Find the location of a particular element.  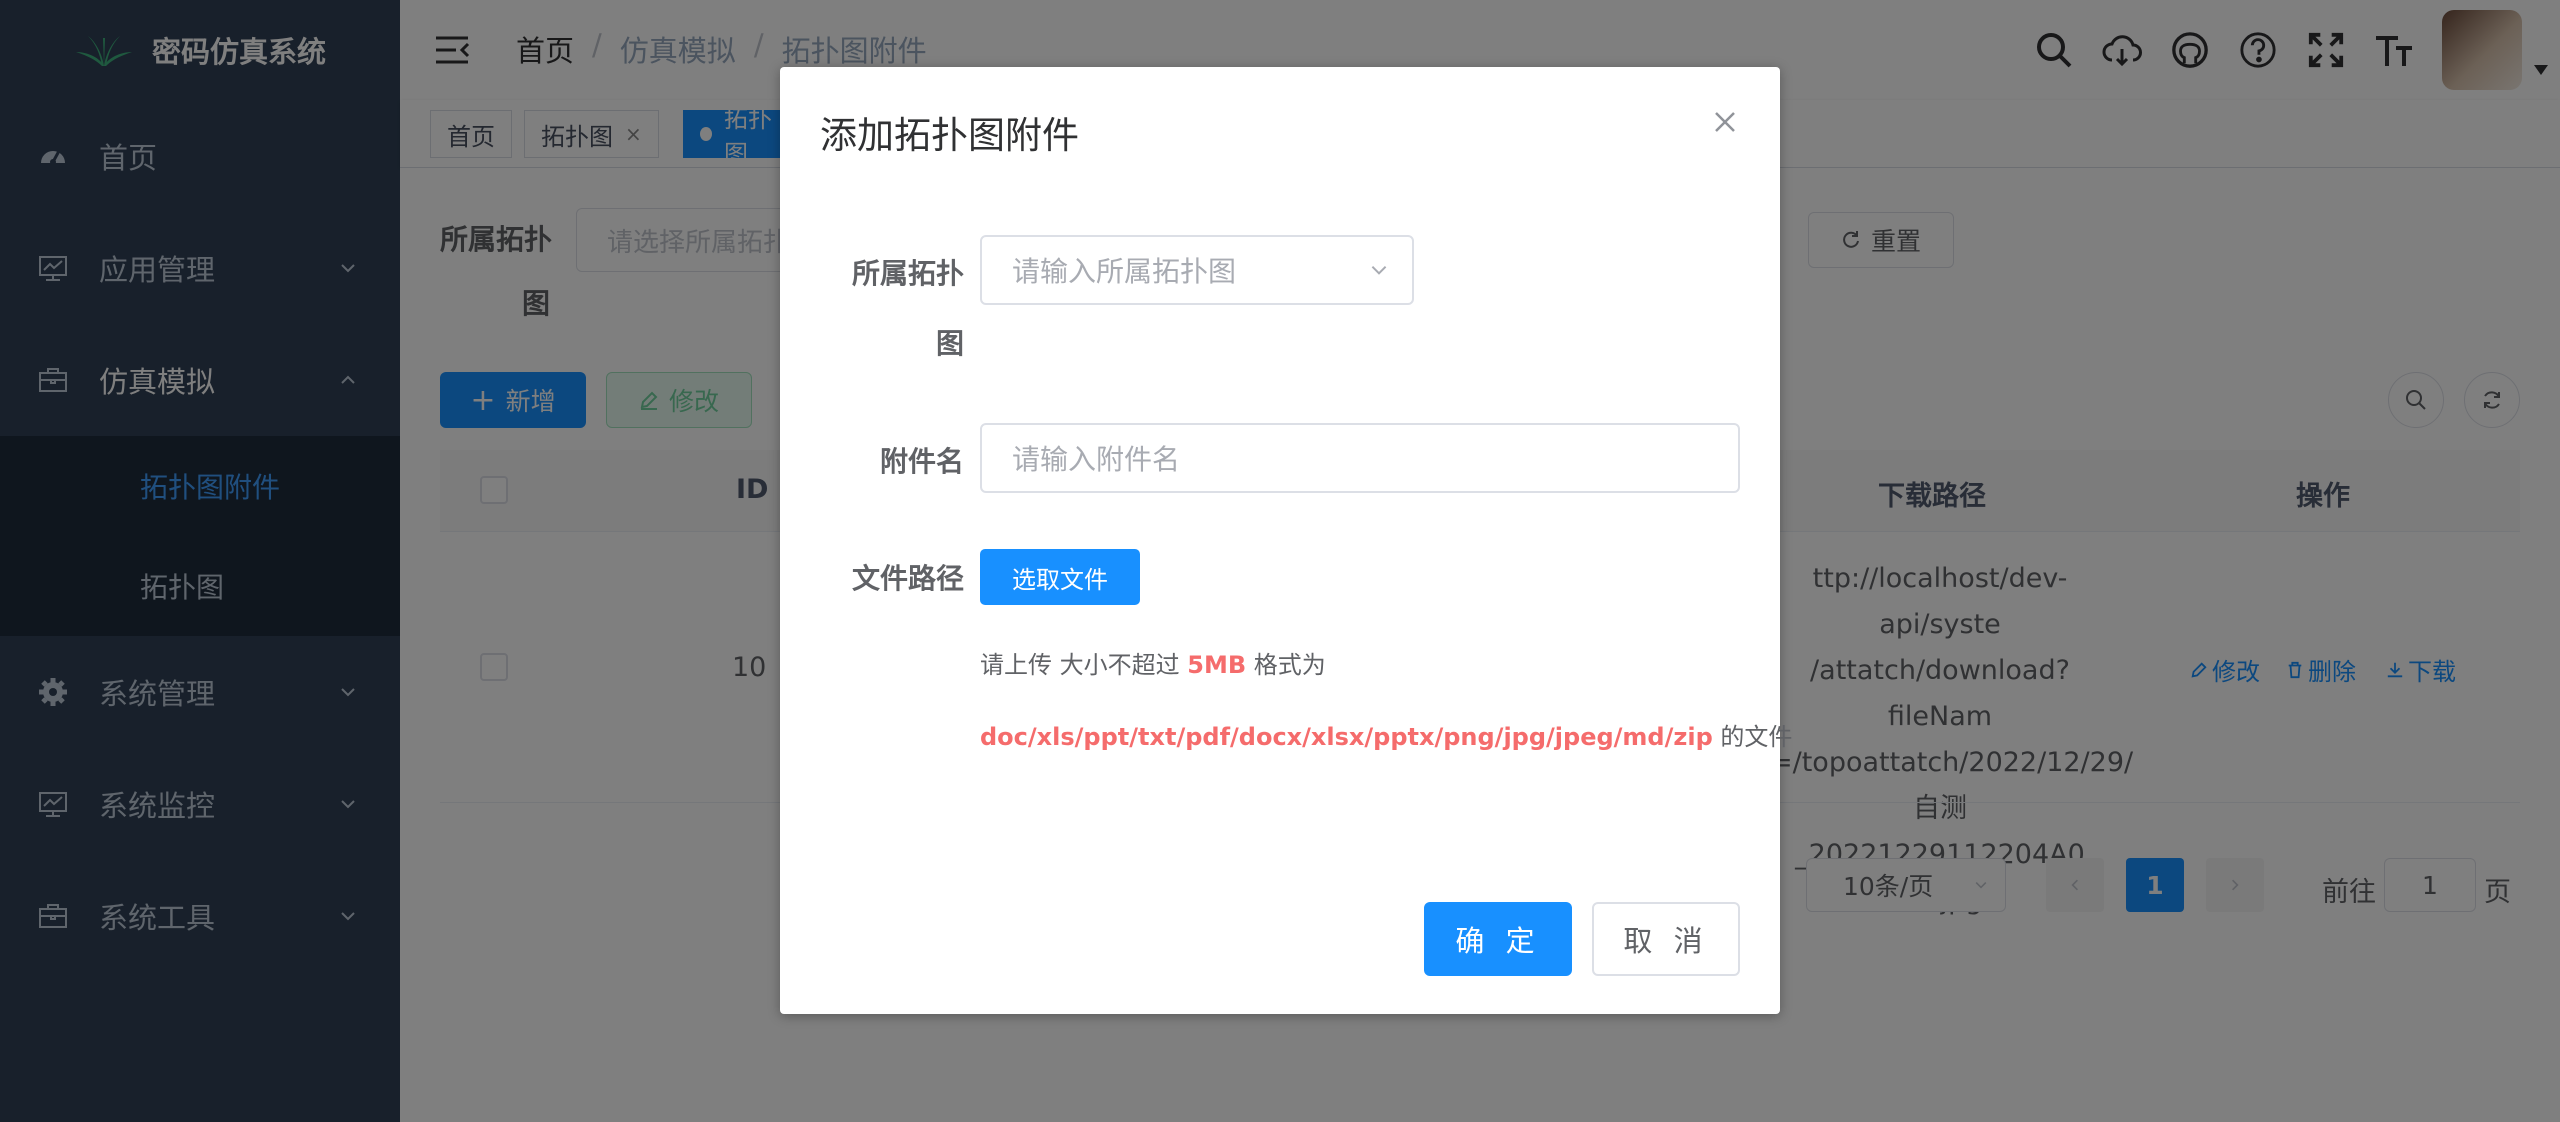

select-file-button: 选取文件 is located at coordinates (1060, 577).